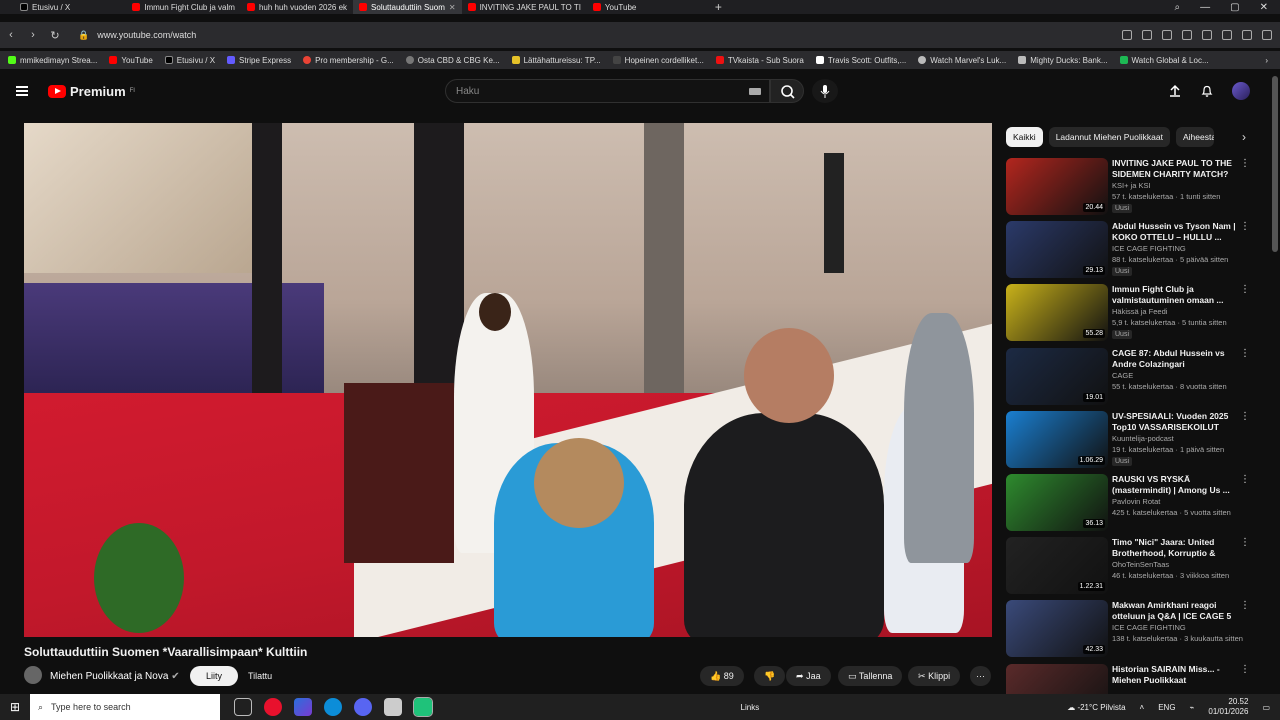 This screenshot has height=720, width=1280. I want to click on recommended-channel-name: Pavlovin Rotat, so click(1178, 501).